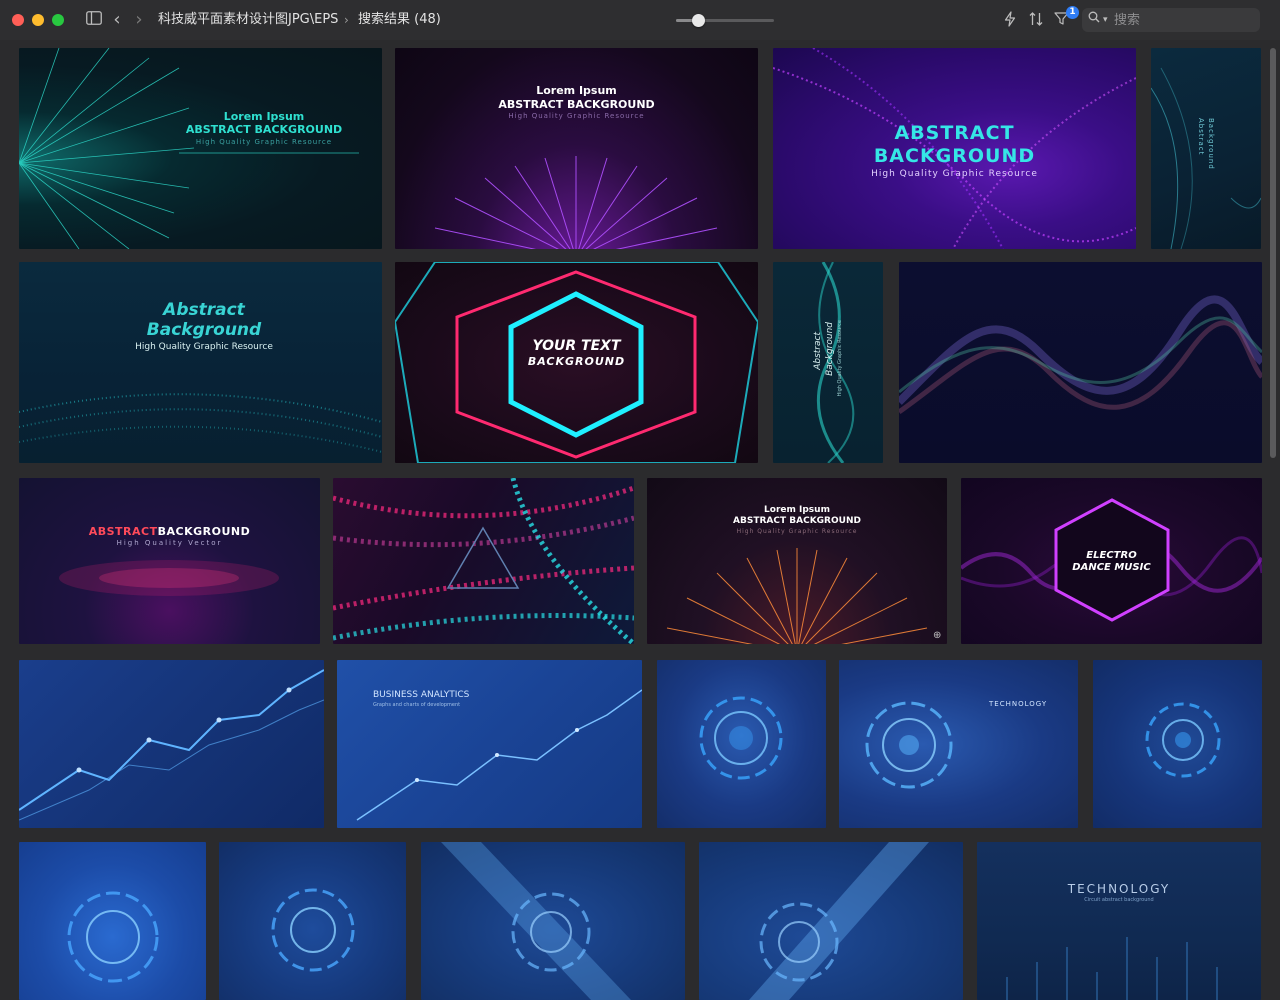 The width and height of the screenshot is (1280, 1000). Describe the element at coordinates (1111, 555) in the screenshot. I see `thumbnail-title: ELECTRO` at that location.